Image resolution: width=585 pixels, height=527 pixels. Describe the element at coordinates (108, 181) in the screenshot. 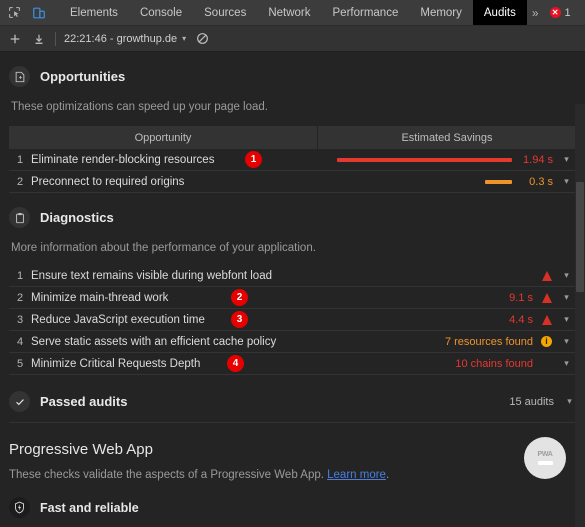

I see `row-title: Preconnect to required origins` at that location.